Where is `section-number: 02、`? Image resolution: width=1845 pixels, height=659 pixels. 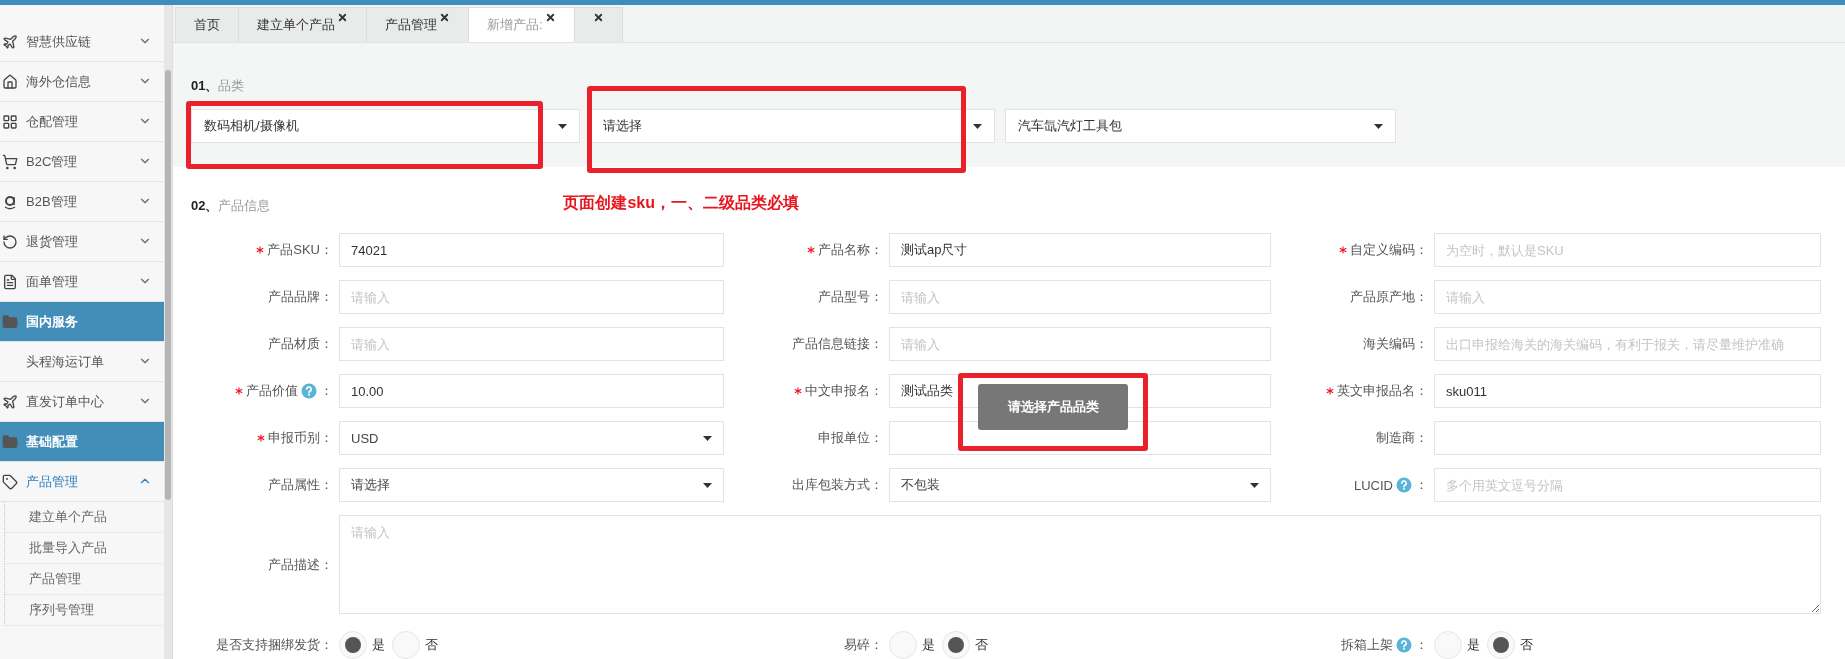
section-number: 02、 is located at coordinates (205, 206).